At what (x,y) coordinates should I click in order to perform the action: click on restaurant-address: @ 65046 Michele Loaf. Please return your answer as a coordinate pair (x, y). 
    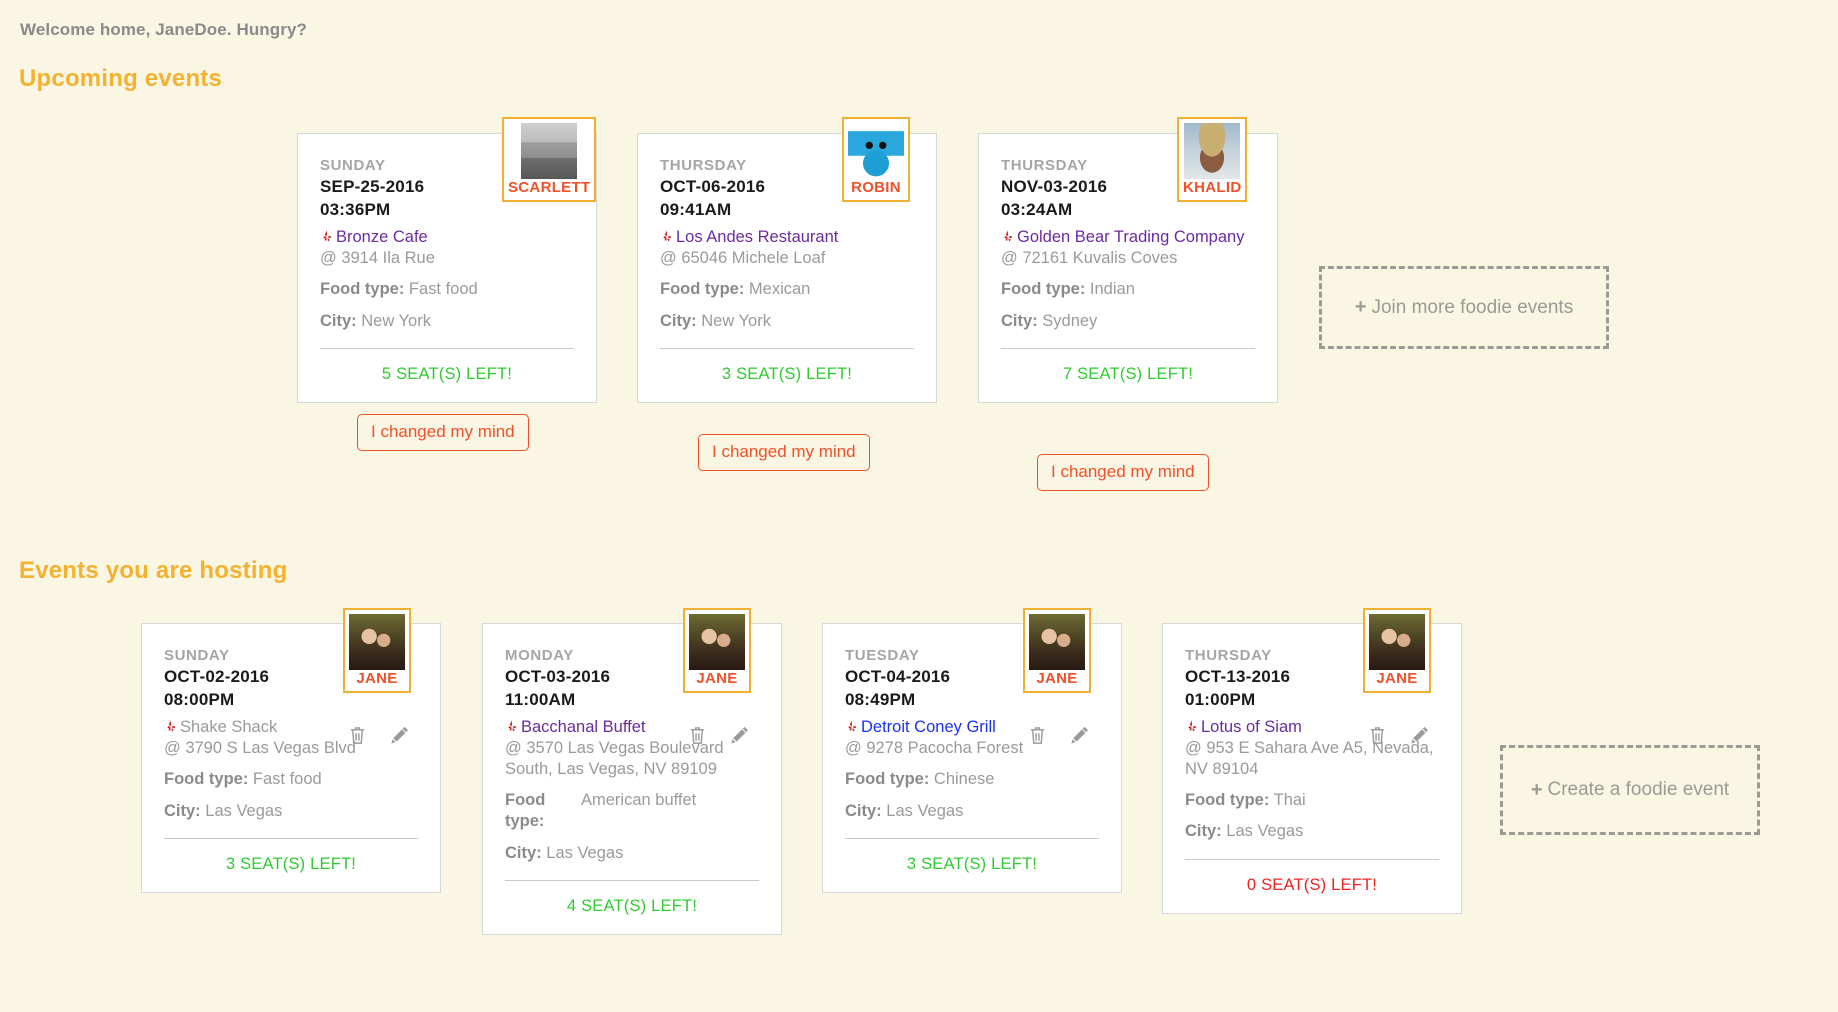
    Looking at the image, I should click on (743, 258).